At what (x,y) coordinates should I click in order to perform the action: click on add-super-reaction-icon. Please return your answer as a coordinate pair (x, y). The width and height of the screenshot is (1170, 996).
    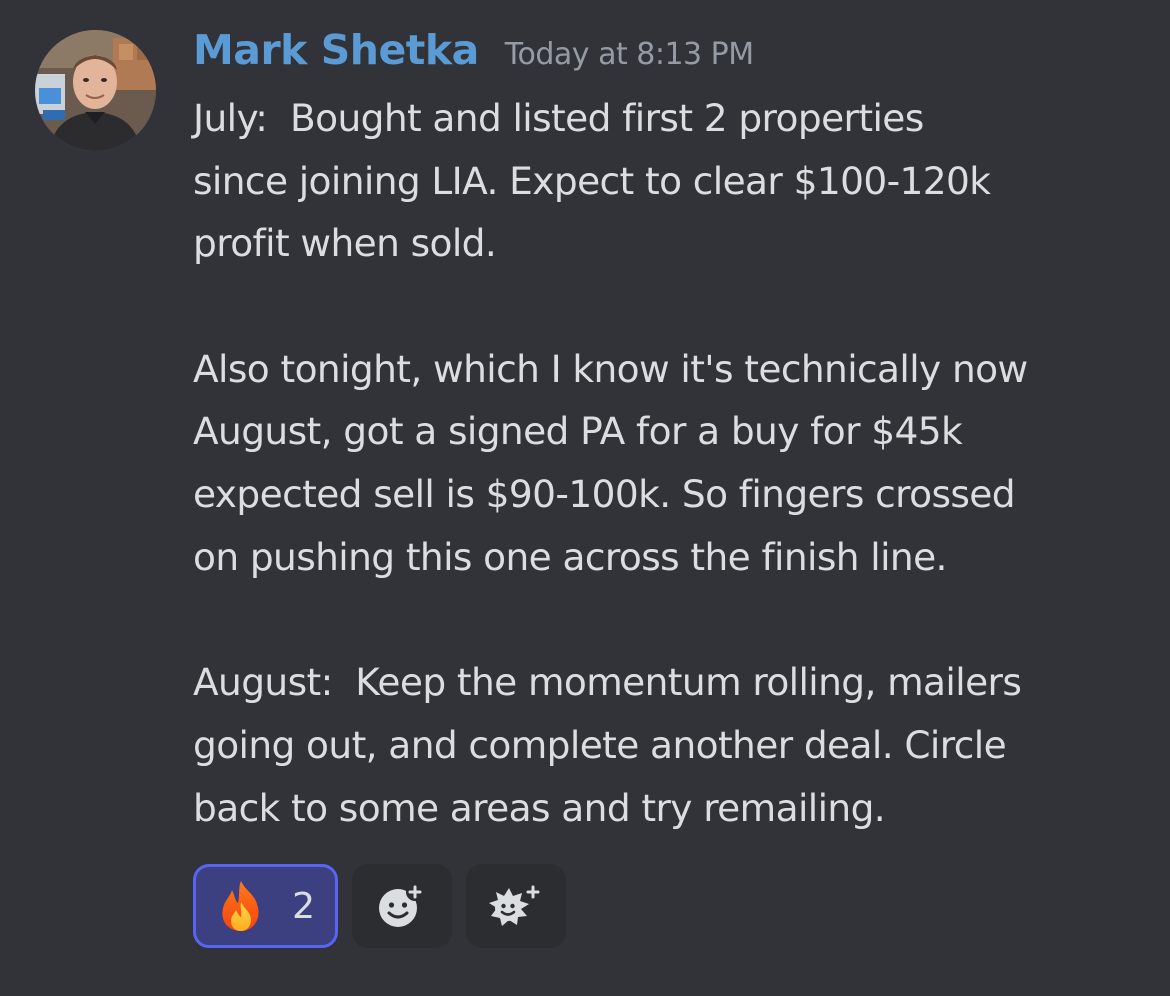
    Looking at the image, I should click on (515, 904).